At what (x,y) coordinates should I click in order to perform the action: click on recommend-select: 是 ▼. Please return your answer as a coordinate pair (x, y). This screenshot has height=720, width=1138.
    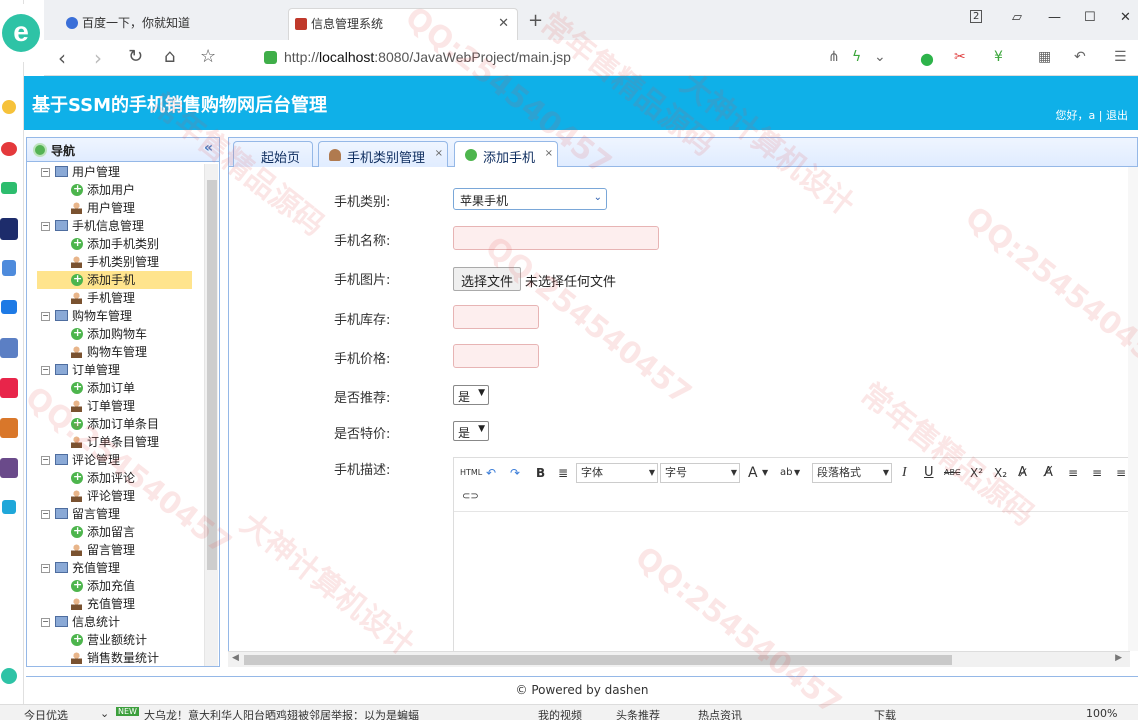
    Looking at the image, I should click on (471, 395).